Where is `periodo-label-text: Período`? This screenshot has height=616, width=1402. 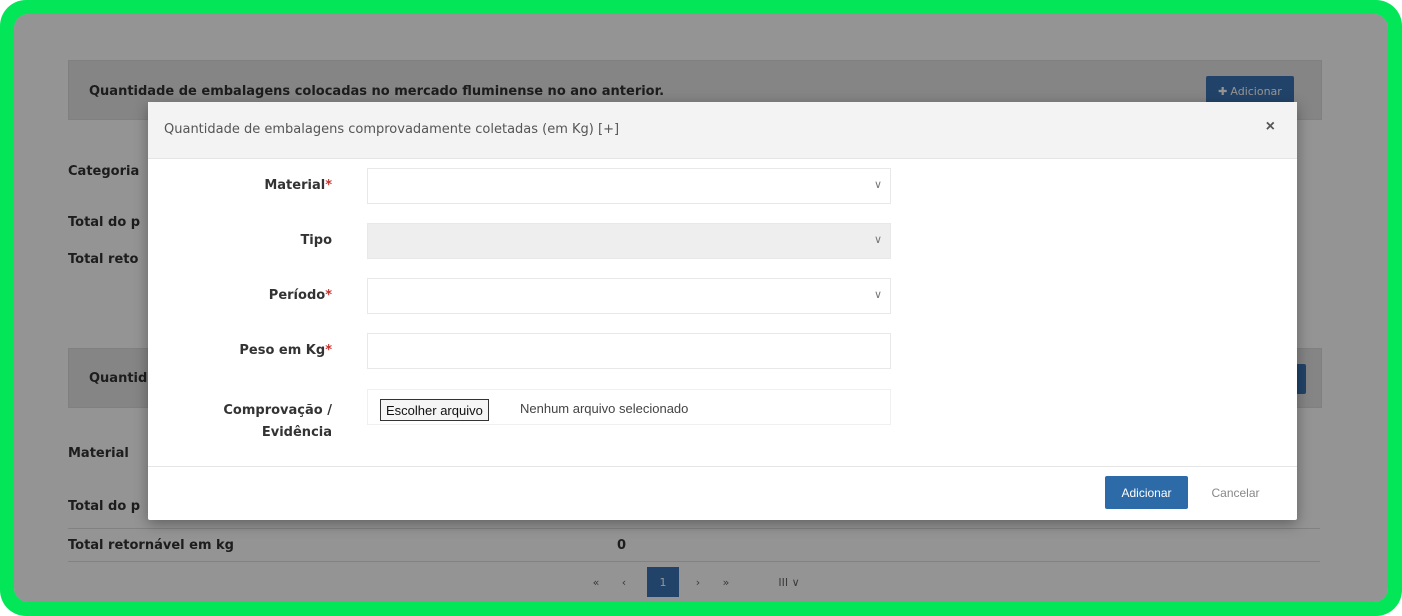 periodo-label-text: Período is located at coordinates (297, 295).